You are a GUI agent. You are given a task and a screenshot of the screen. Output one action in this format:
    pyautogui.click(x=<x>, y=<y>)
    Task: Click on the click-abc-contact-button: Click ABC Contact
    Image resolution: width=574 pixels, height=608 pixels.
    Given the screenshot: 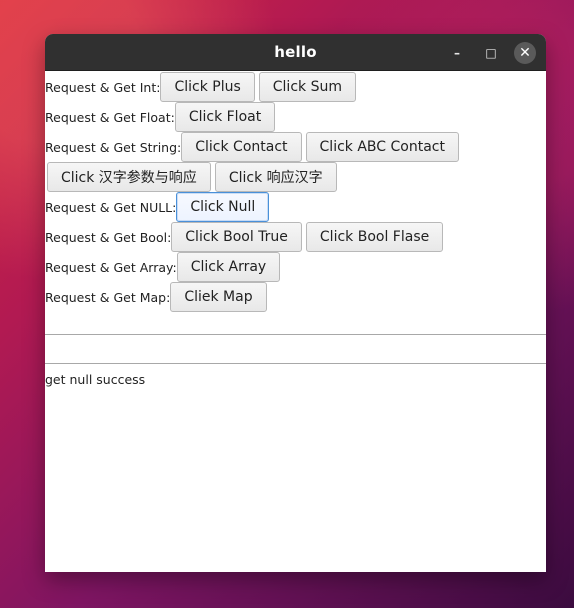 What is the action you would take?
    pyautogui.click(x=382, y=147)
    